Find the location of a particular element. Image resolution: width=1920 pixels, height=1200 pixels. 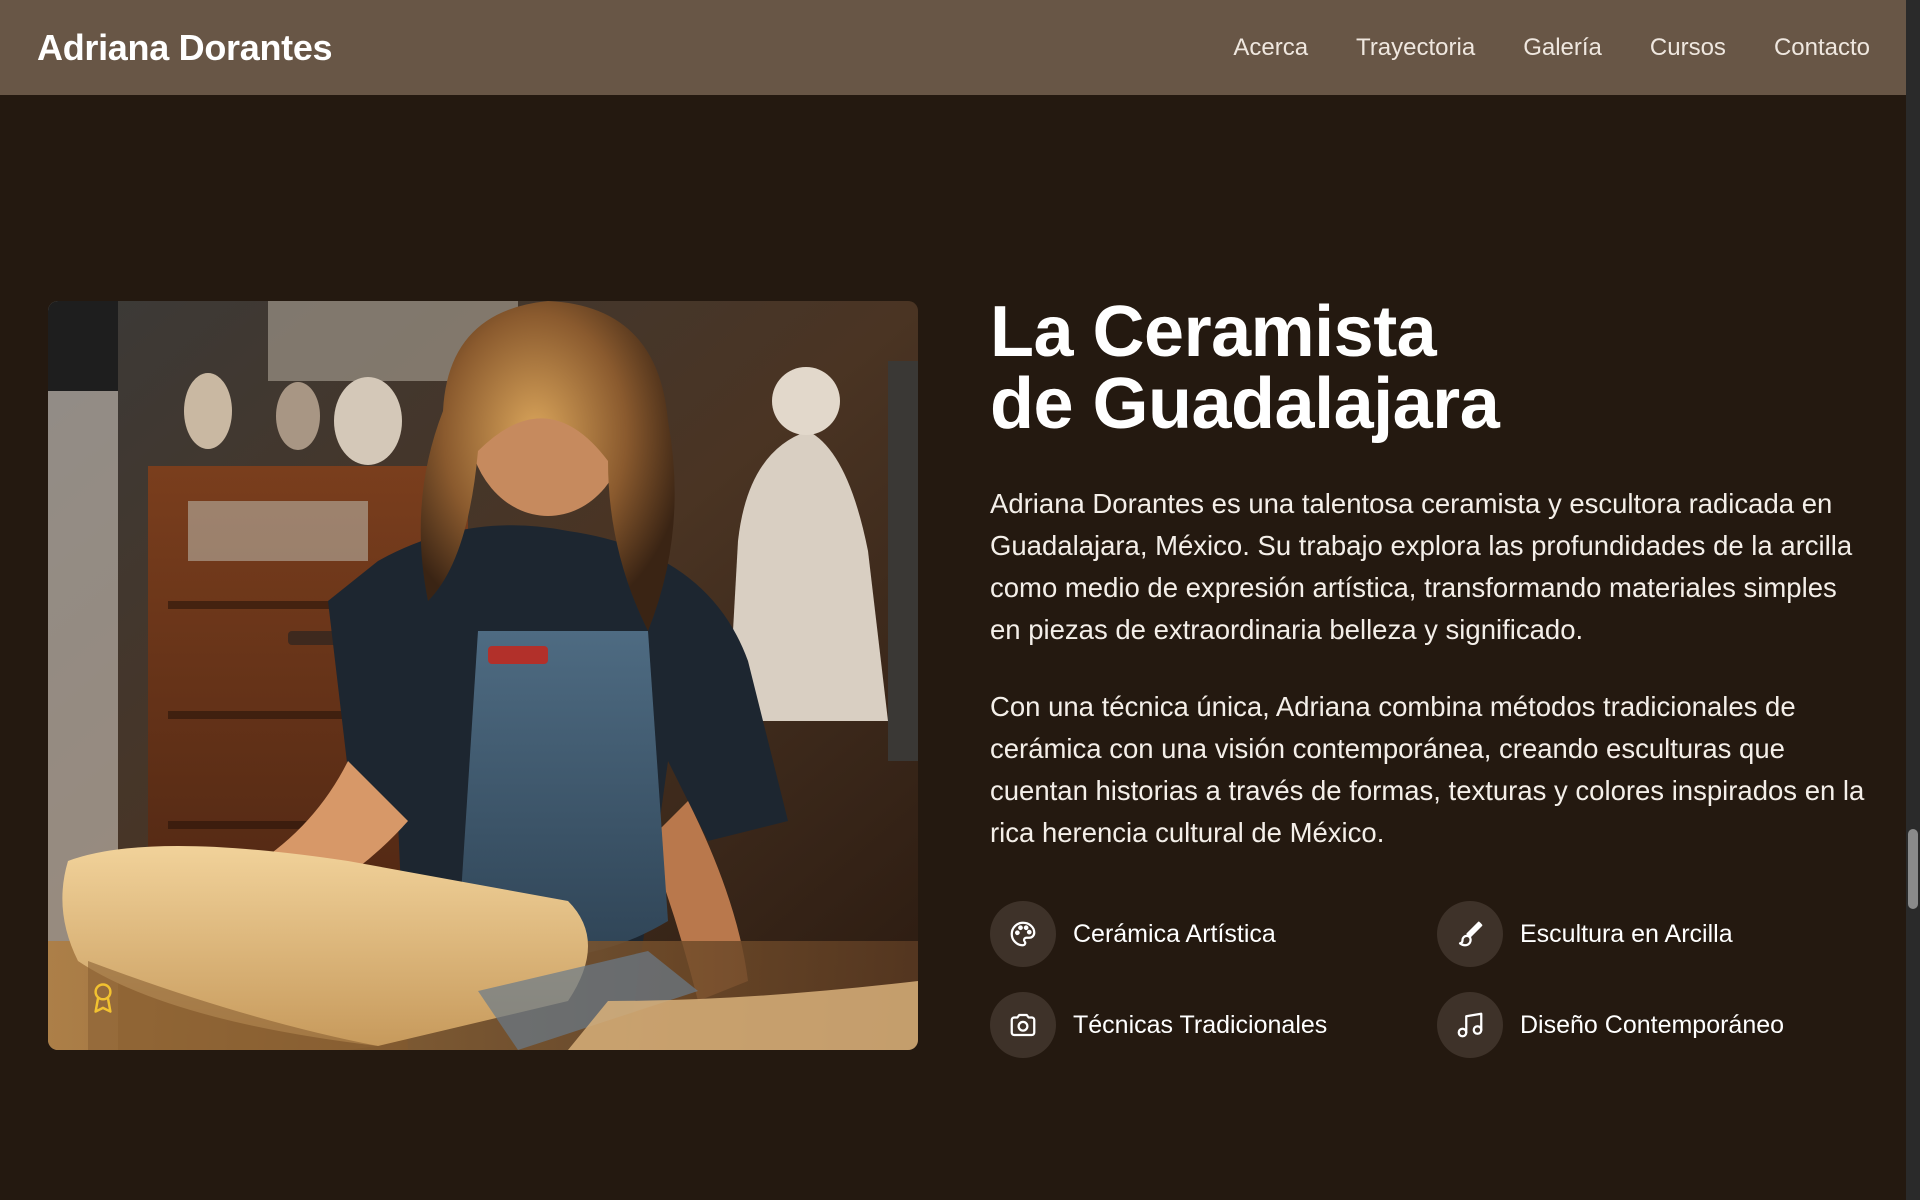

feature-label: Diseño Contemporáneo is located at coordinates (1652, 1024).